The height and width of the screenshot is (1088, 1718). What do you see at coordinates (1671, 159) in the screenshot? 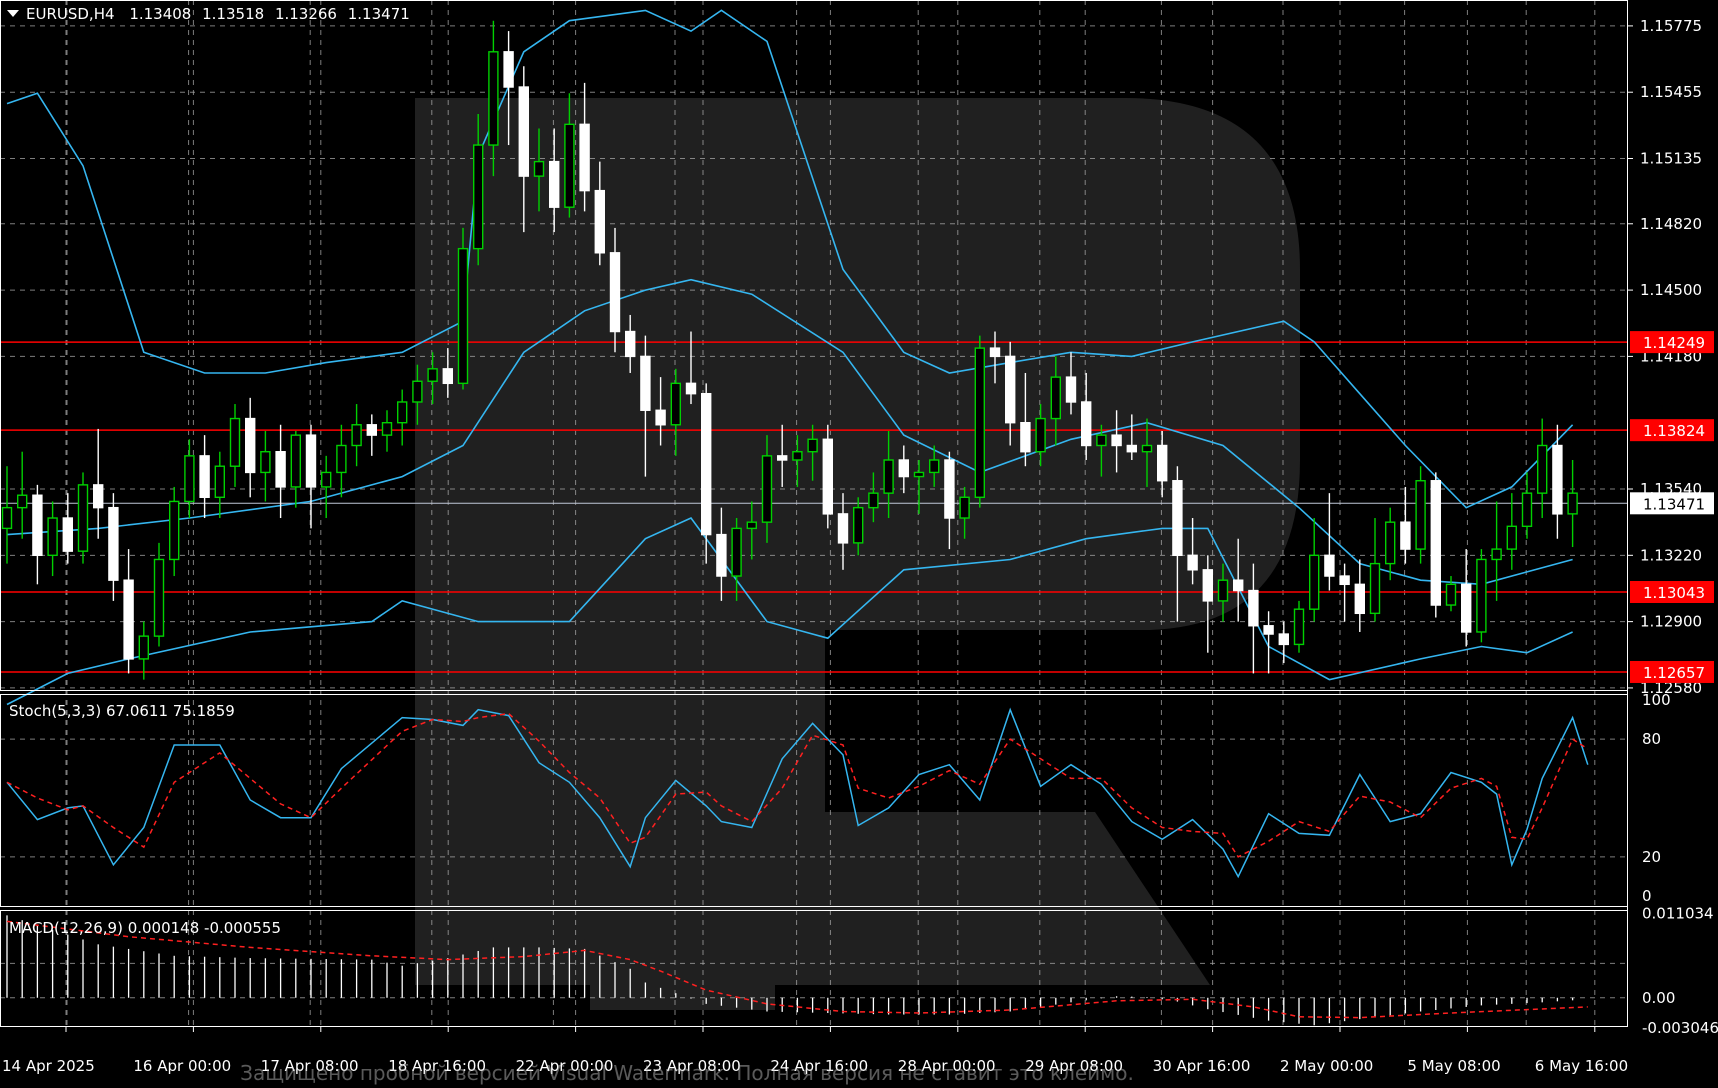
I see `price-tick-label: 1.15135` at bounding box center [1671, 159].